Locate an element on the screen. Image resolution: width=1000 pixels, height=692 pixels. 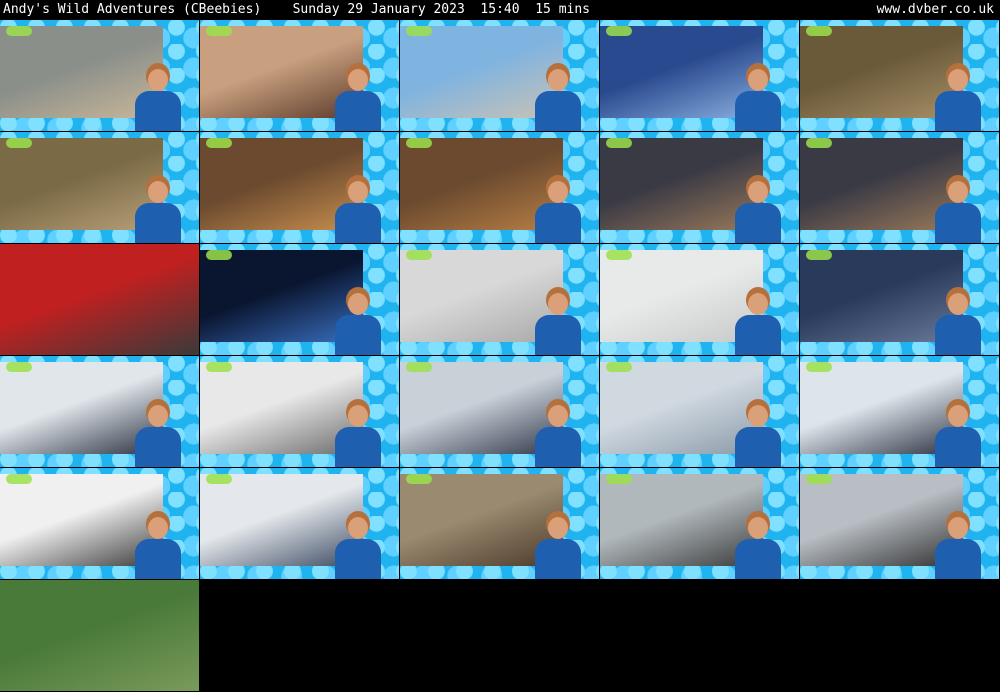
thumbnail-snowy-trees is located at coordinates (699, 411).